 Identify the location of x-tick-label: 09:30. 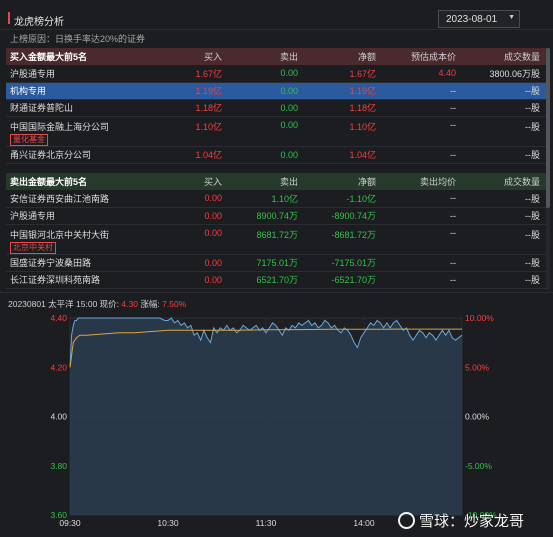
(70, 523).